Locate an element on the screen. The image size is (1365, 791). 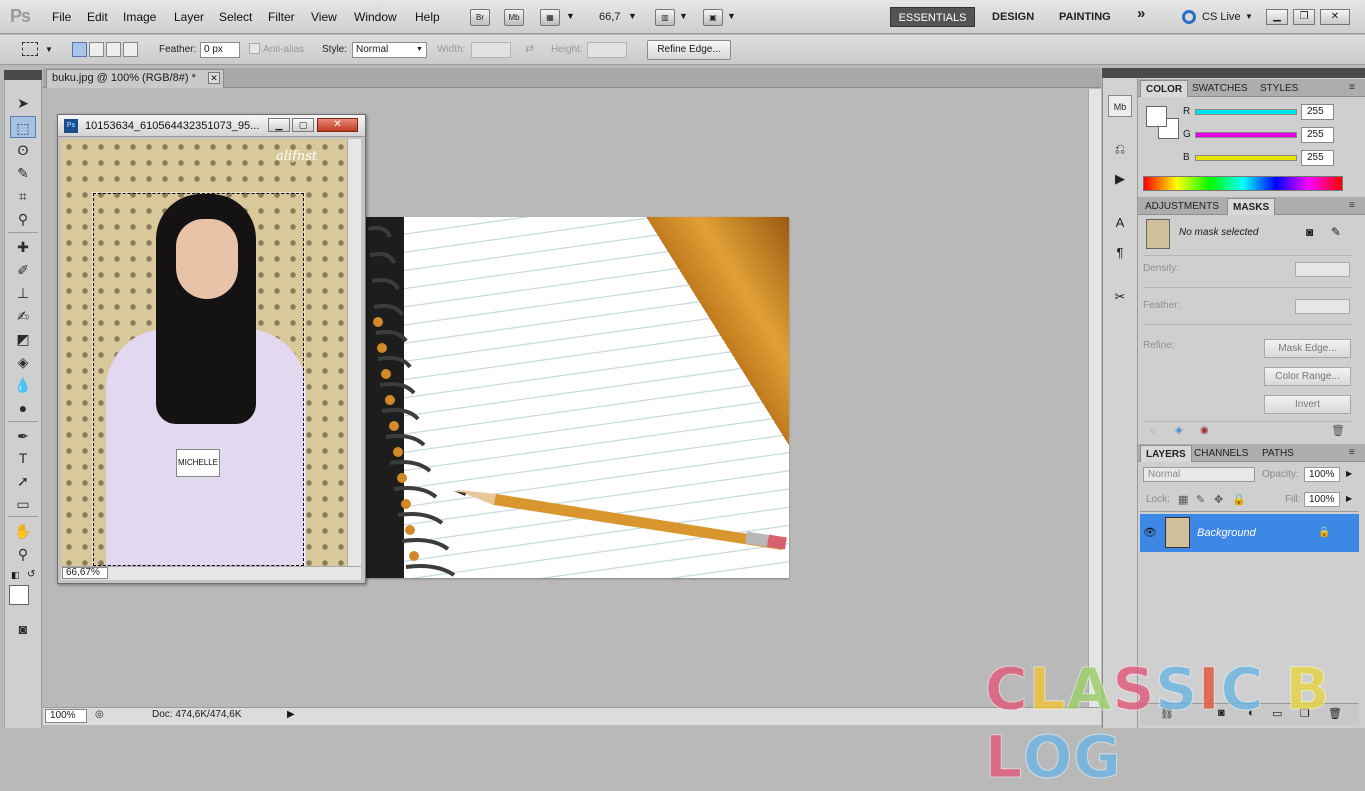
close-button: ✕ is located at coordinates (337, 125).